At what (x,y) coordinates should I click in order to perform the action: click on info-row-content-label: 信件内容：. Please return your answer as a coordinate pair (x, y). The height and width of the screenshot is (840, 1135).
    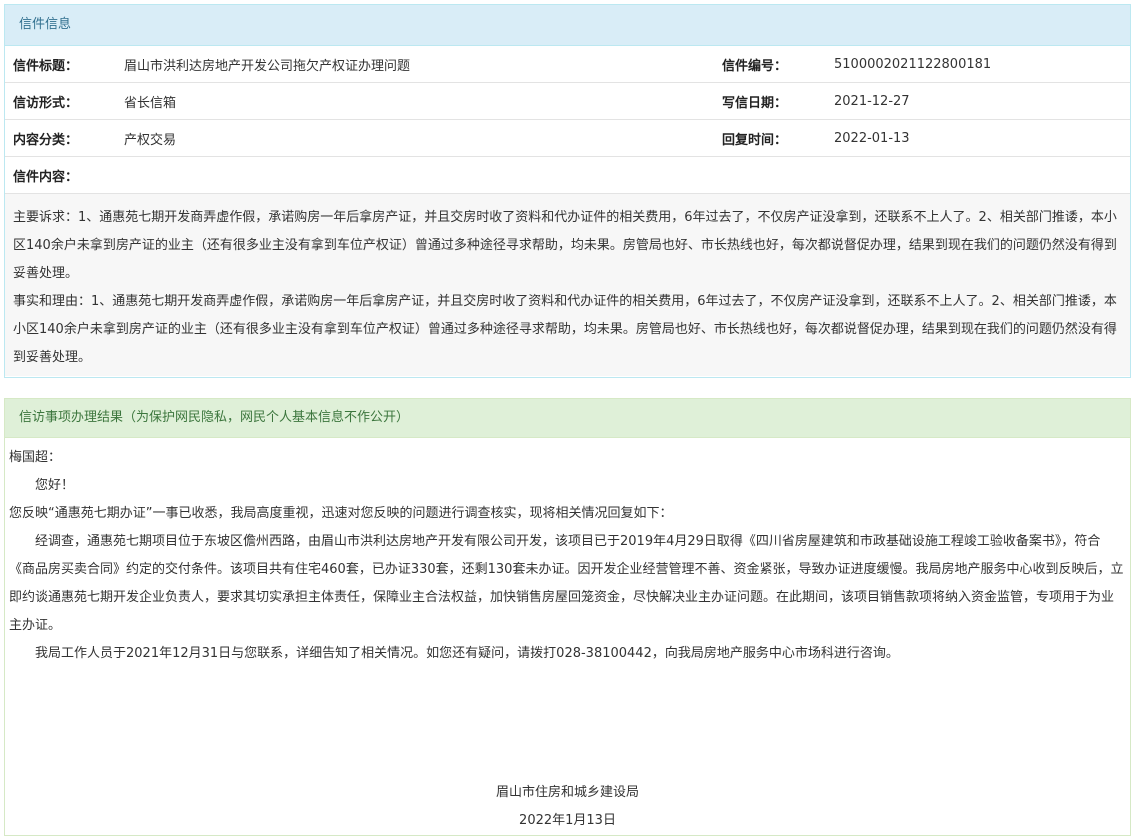
    Looking at the image, I should click on (567, 175).